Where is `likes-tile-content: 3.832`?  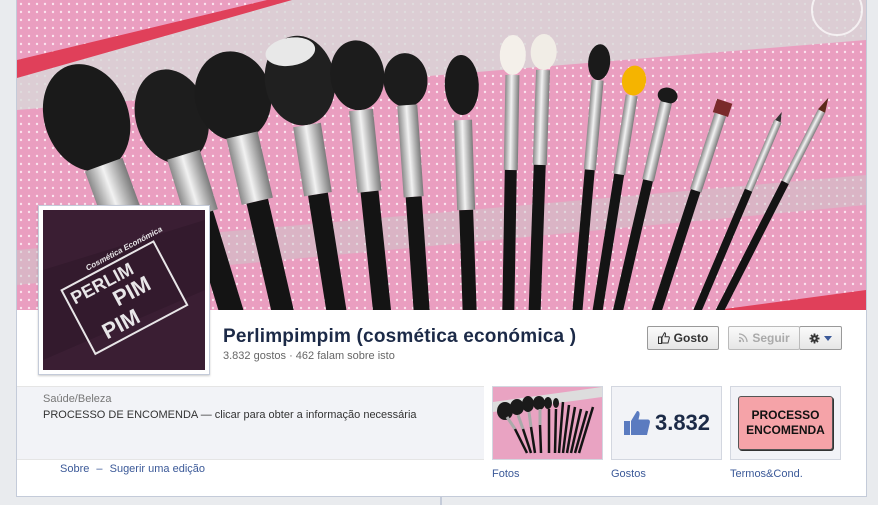 likes-tile-content: 3.832 is located at coordinates (666, 423).